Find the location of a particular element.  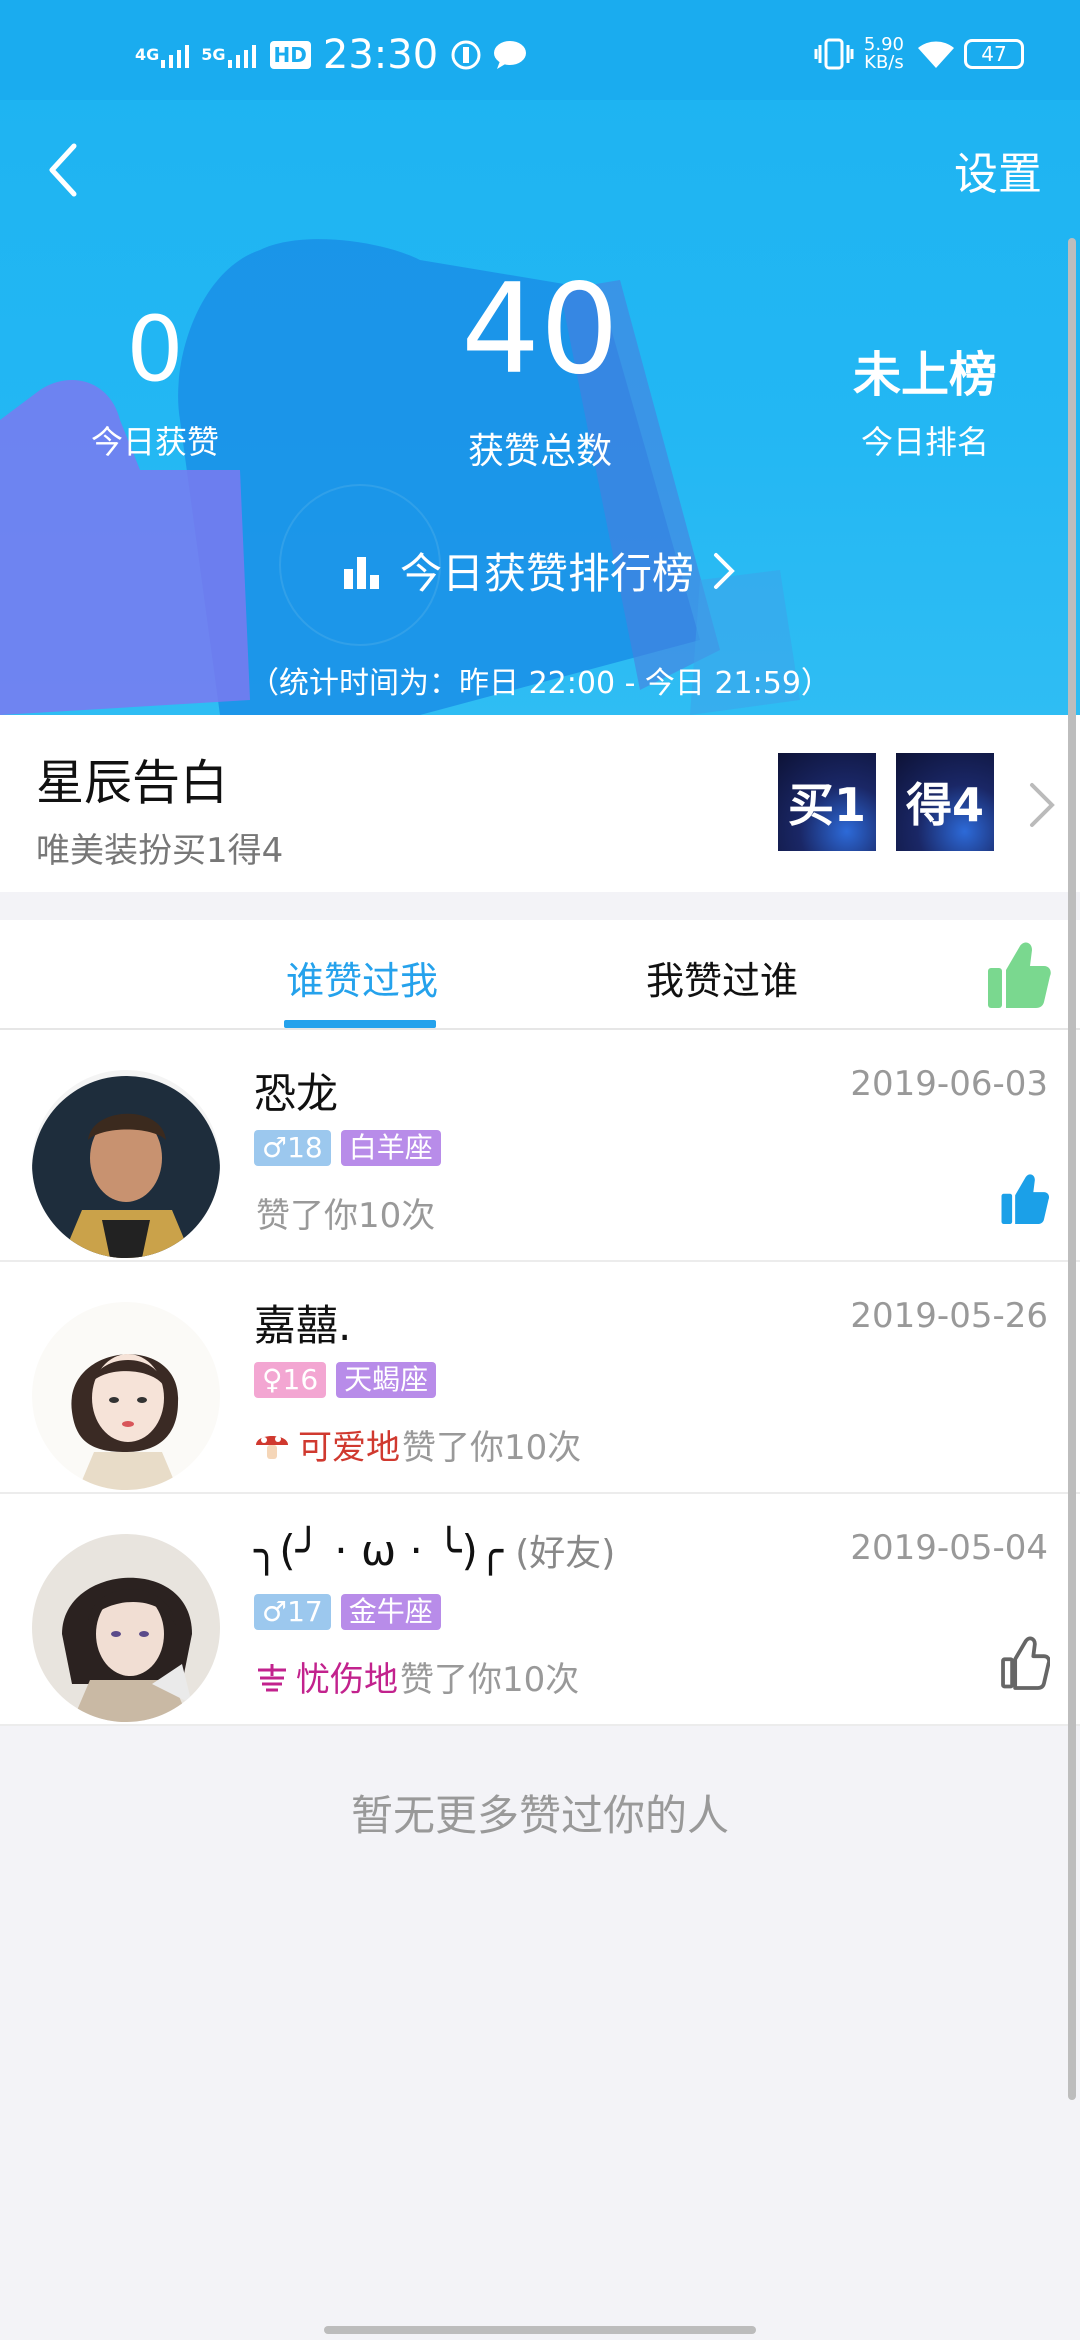

user-tags: ♂18 白羊座 is located at coordinates (352, 1148).